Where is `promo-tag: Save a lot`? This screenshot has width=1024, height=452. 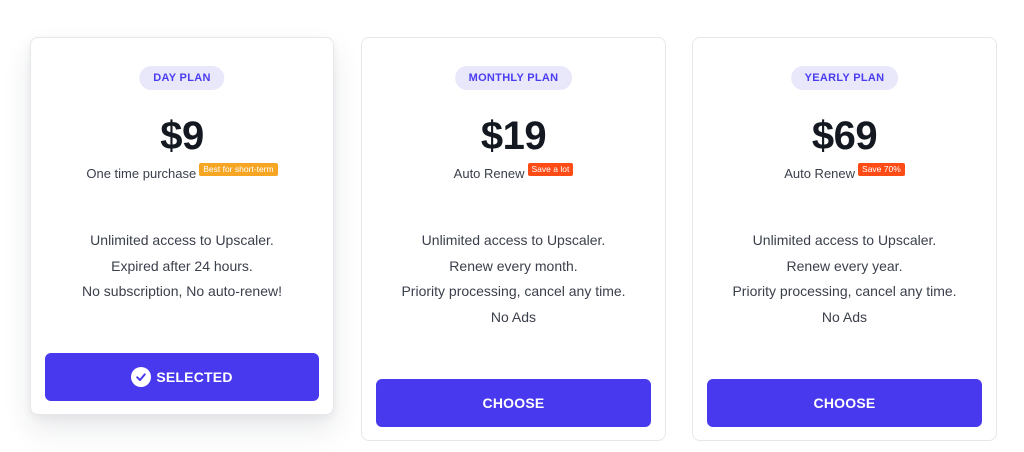 promo-tag: Save a lot is located at coordinates (550, 169).